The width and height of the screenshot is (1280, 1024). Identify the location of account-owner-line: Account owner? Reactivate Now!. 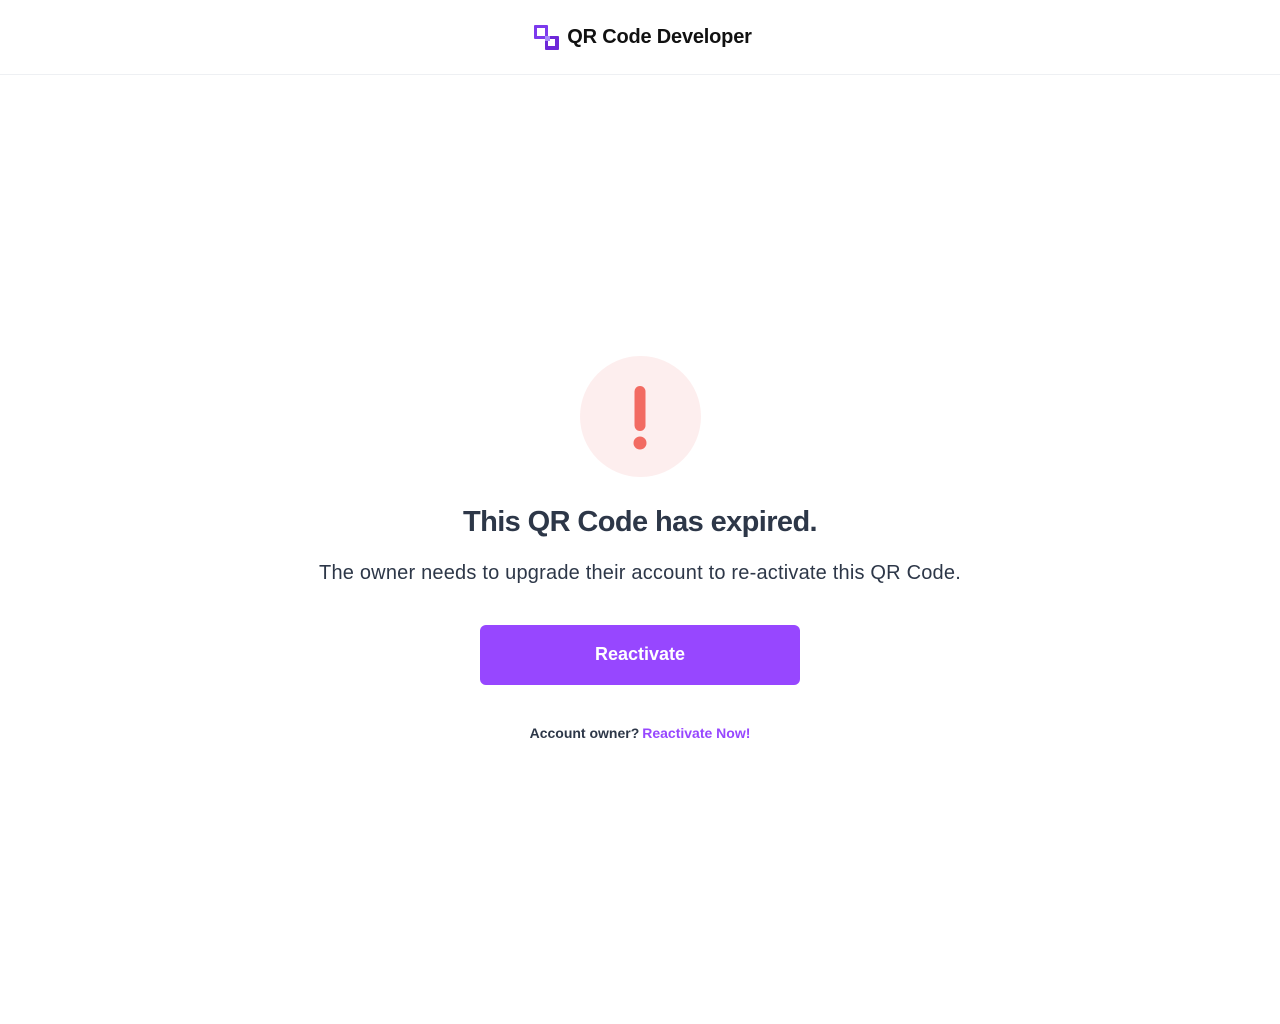
(640, 733).